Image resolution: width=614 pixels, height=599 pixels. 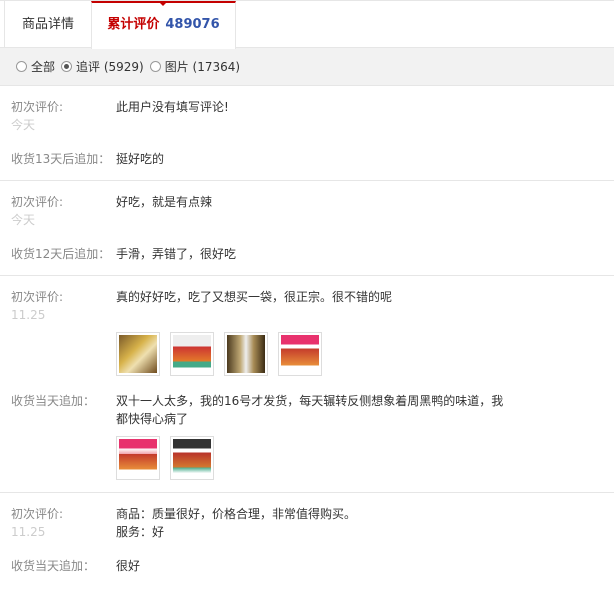 I want to click on initial-review-text: 真的好好吃，吃了又想买一袋，很正宗。很不错的呢, so click(x=254, y=297).